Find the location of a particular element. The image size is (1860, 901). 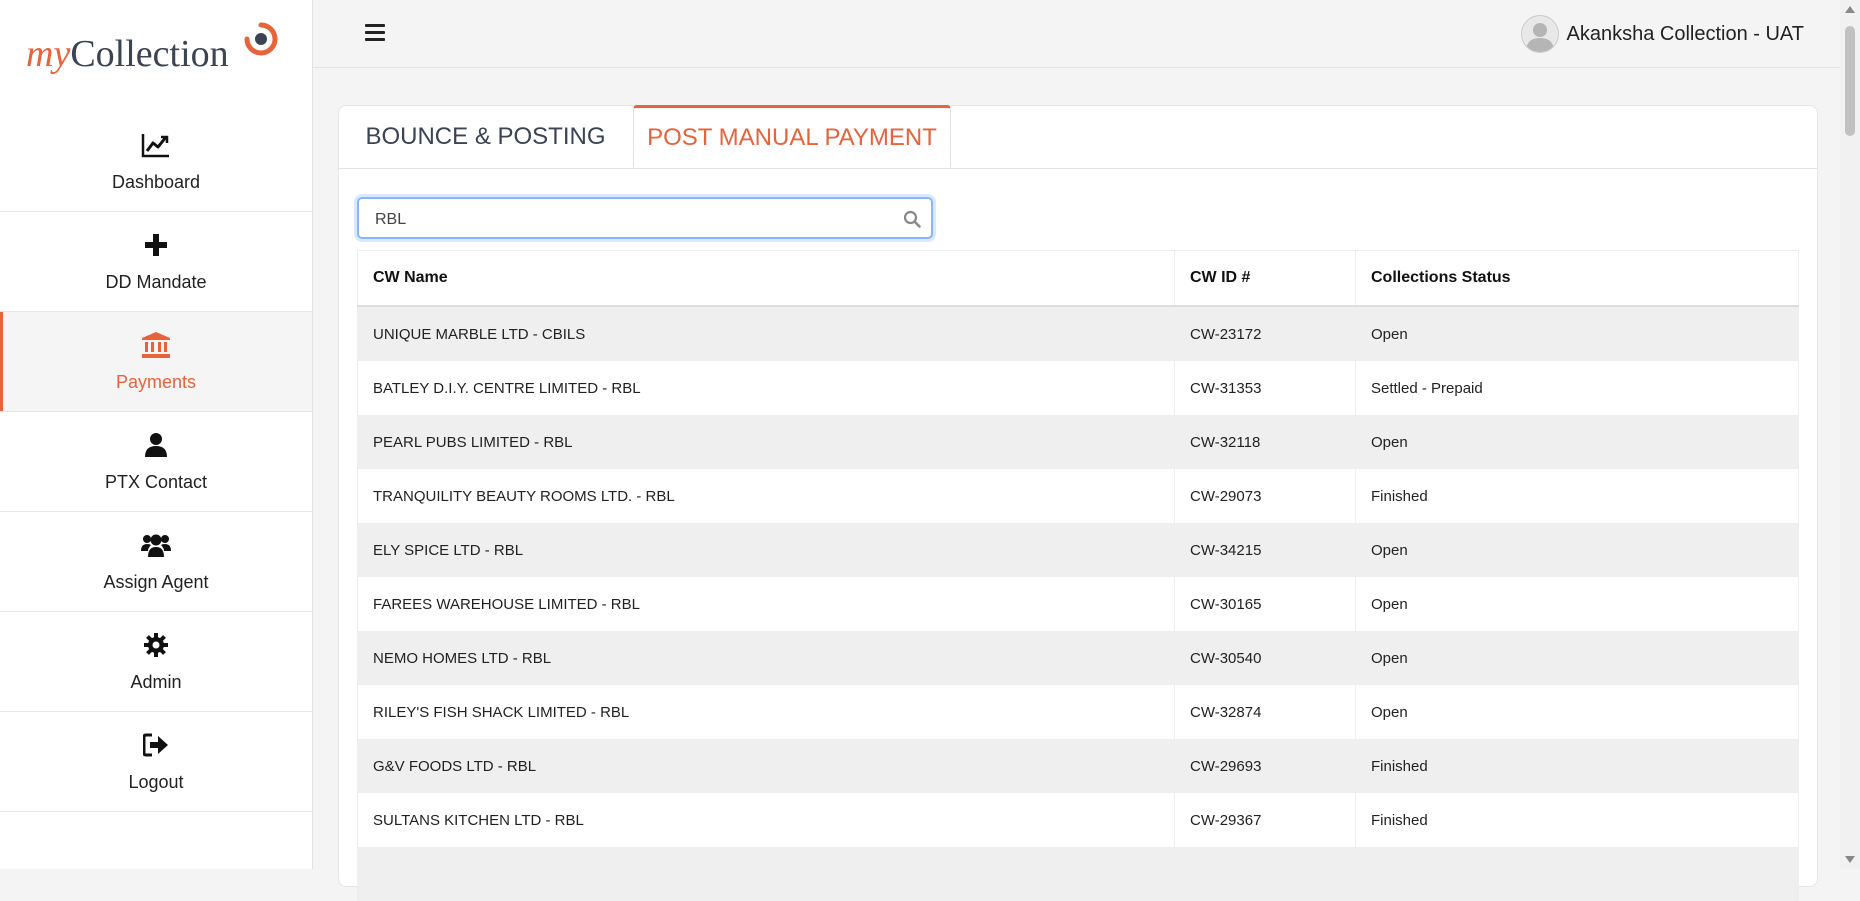

sidebar-item-label: DD Mandate is located at coordinates (156, 282).